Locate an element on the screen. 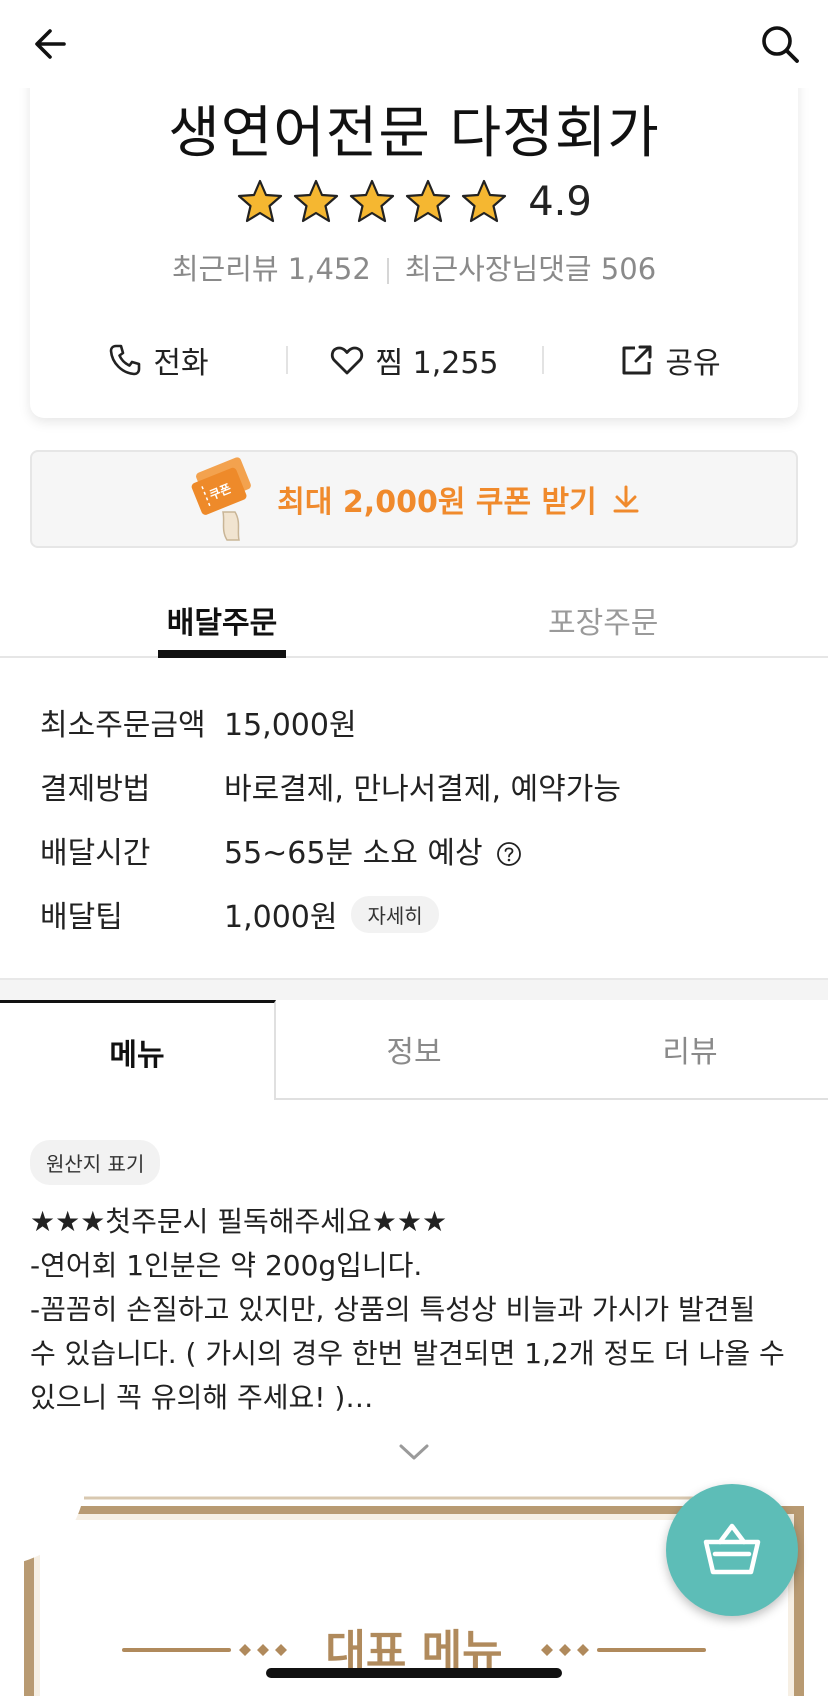 Image resolution: width=828 pixels, height=1696 pixels. wish-button: 찜 1,255 is located at coordinates (414, 360).